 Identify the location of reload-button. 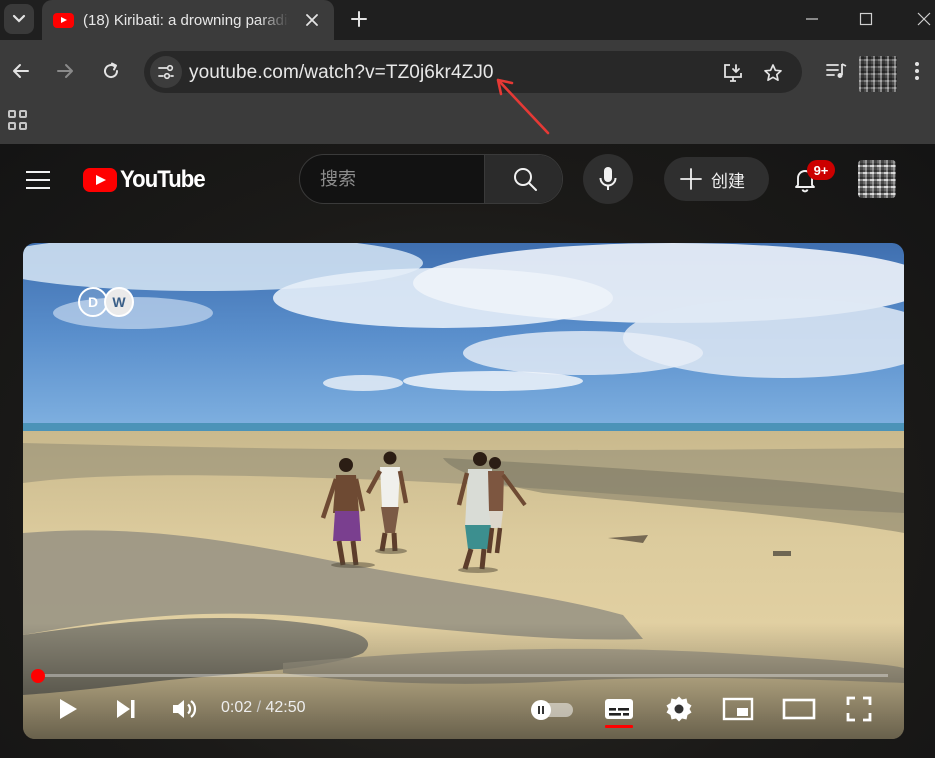
(111, 71).